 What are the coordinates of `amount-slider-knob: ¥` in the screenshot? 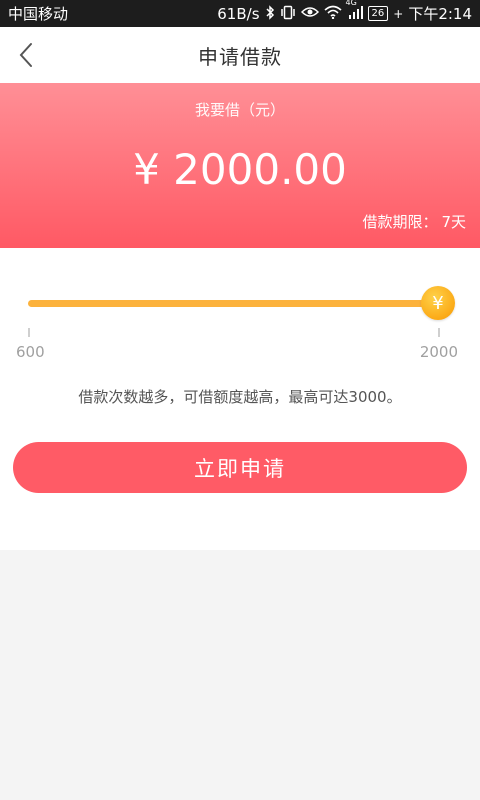 It's located at (438, 303).